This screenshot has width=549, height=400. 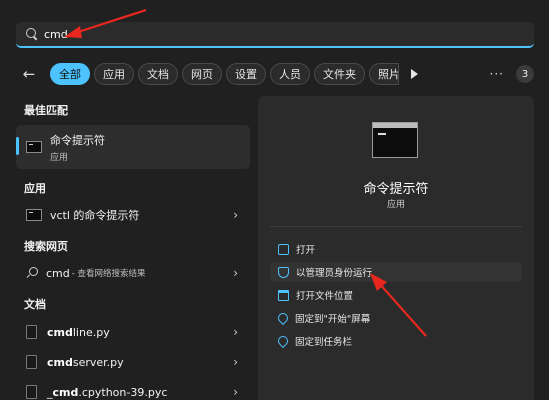 What do you see at coordinates (497, 74) in the screenshot?
I see `more-options-icon: ···` at bounding box center [497, 74].